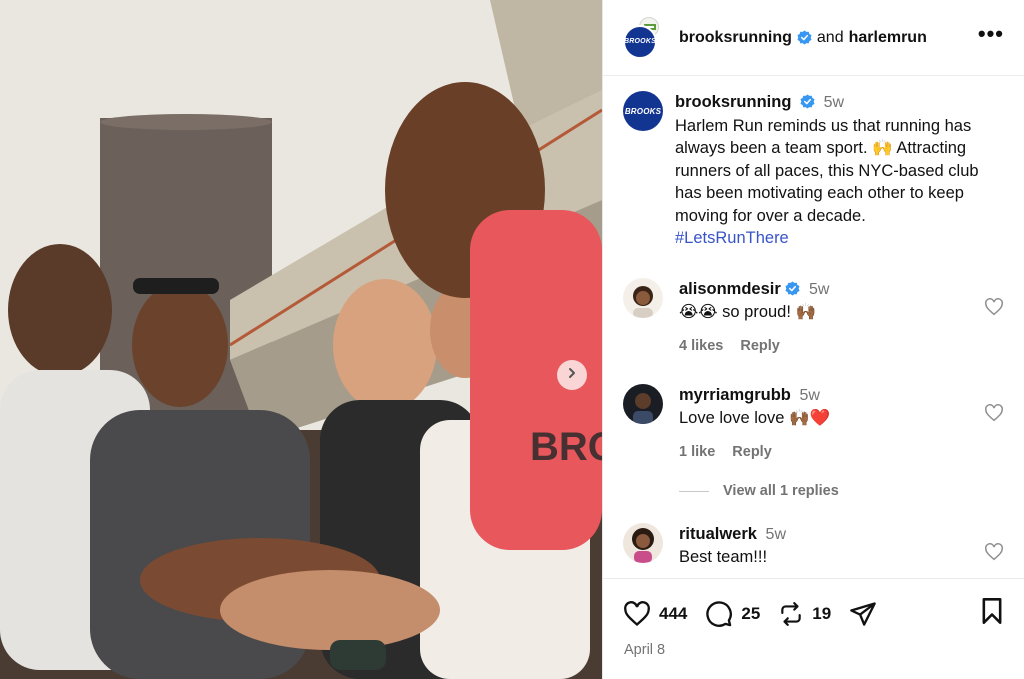 Image resolution: width=1024 pixels, height=679 pixels. Describe the element at coordinates (697, 452) in the screenshot. I see `comment-likes-link: 1 like` at that location.